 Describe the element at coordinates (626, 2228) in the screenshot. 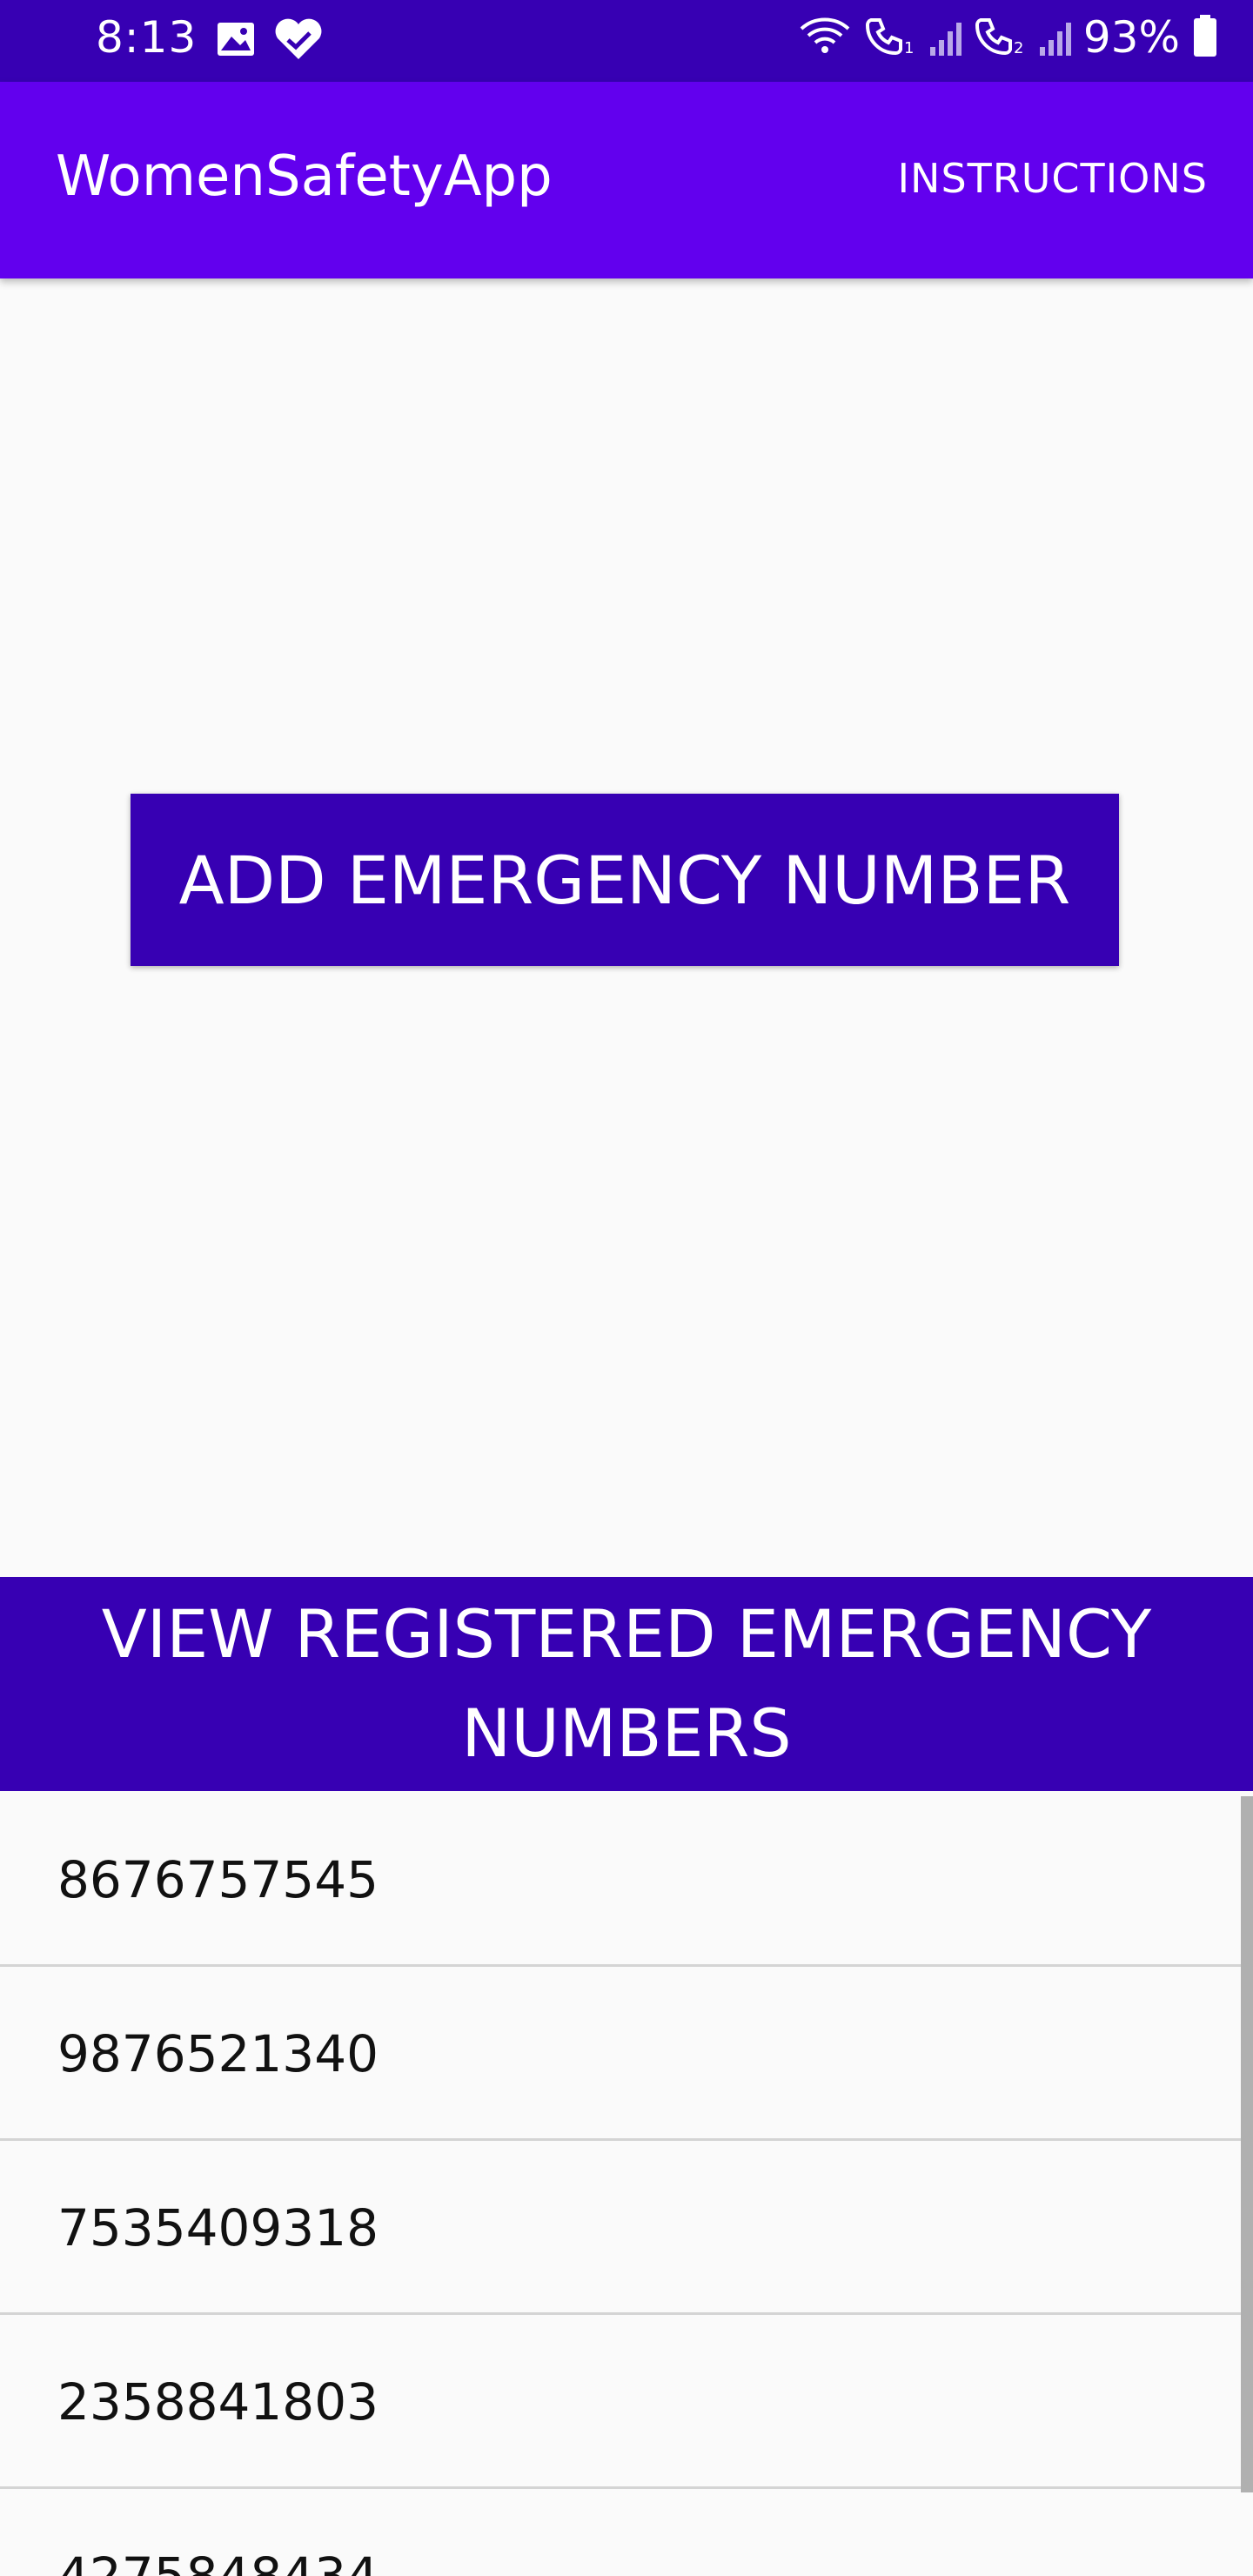

I see `list-item: 7535409318` at that location.